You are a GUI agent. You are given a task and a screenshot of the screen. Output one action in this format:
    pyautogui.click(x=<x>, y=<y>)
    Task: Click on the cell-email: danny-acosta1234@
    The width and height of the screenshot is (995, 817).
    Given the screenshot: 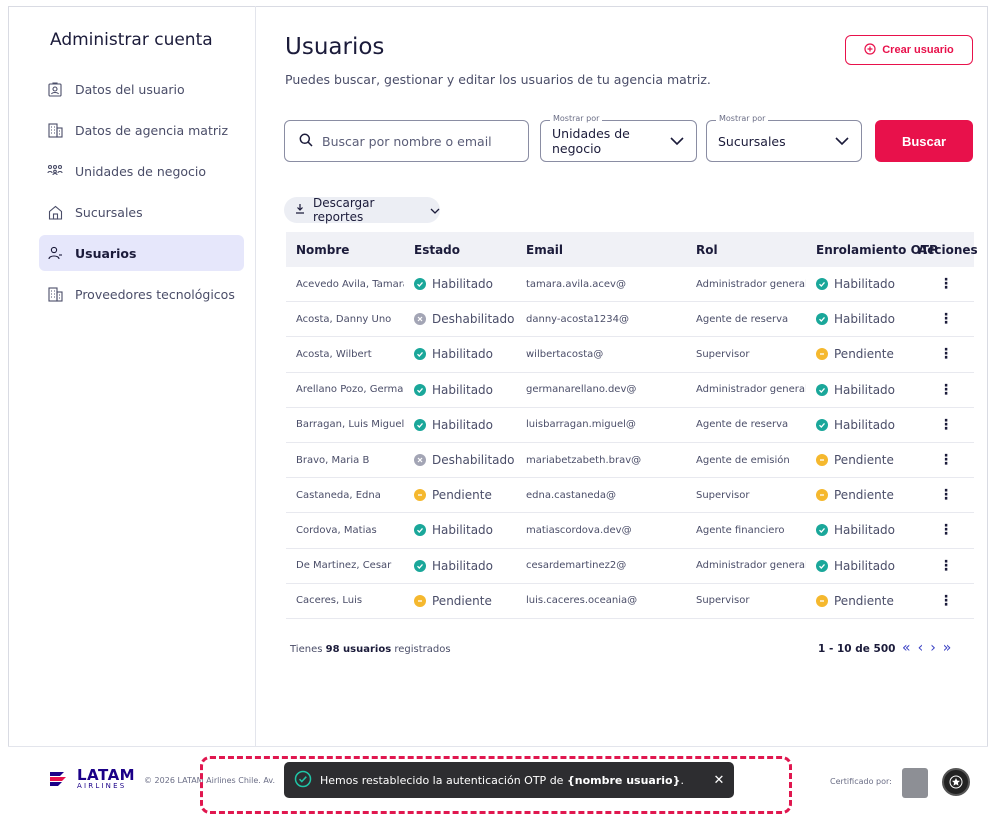 What is the action you would take?
    pyautogui.click(x=577, y=319)
    